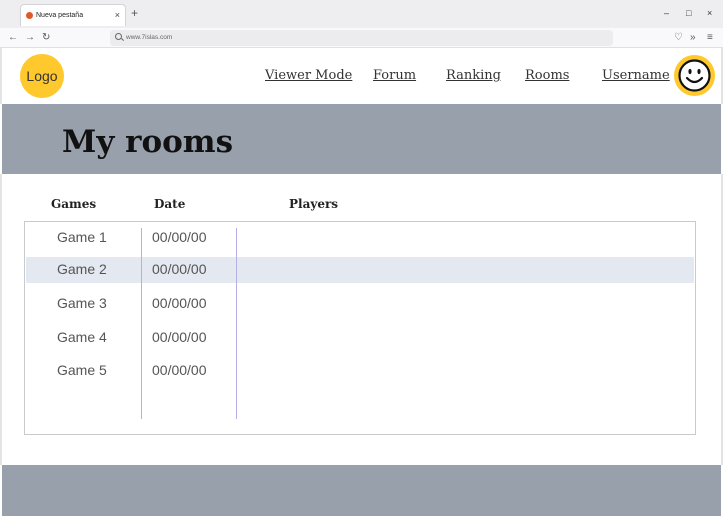 This screenshot has width=723, height=516. I want to click on hero-banner: My rooms, so click(361, 139).